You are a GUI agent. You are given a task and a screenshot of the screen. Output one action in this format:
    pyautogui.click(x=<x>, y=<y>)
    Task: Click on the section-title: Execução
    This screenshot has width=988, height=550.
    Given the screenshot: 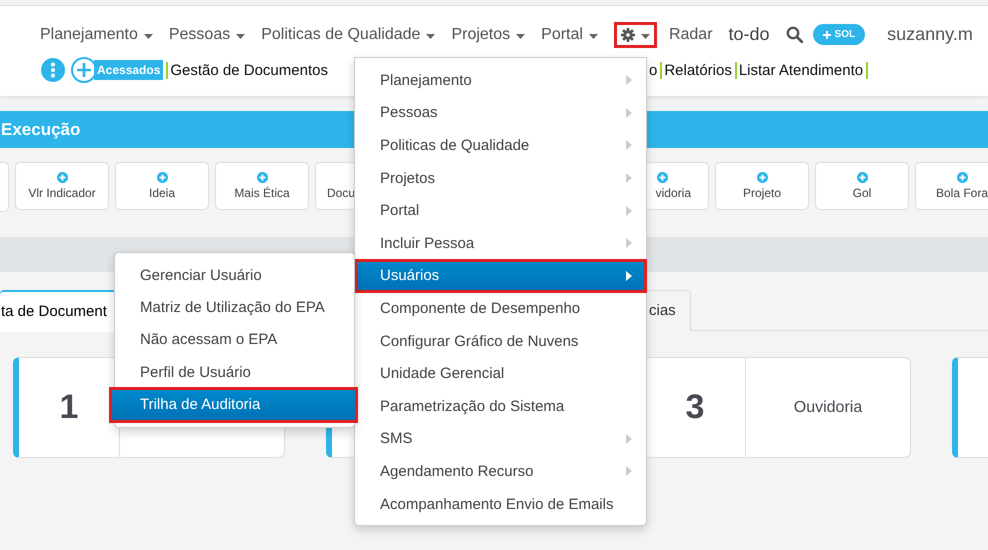 What is the action you would take?
    pyautogui.click(x=40, y=130)
    